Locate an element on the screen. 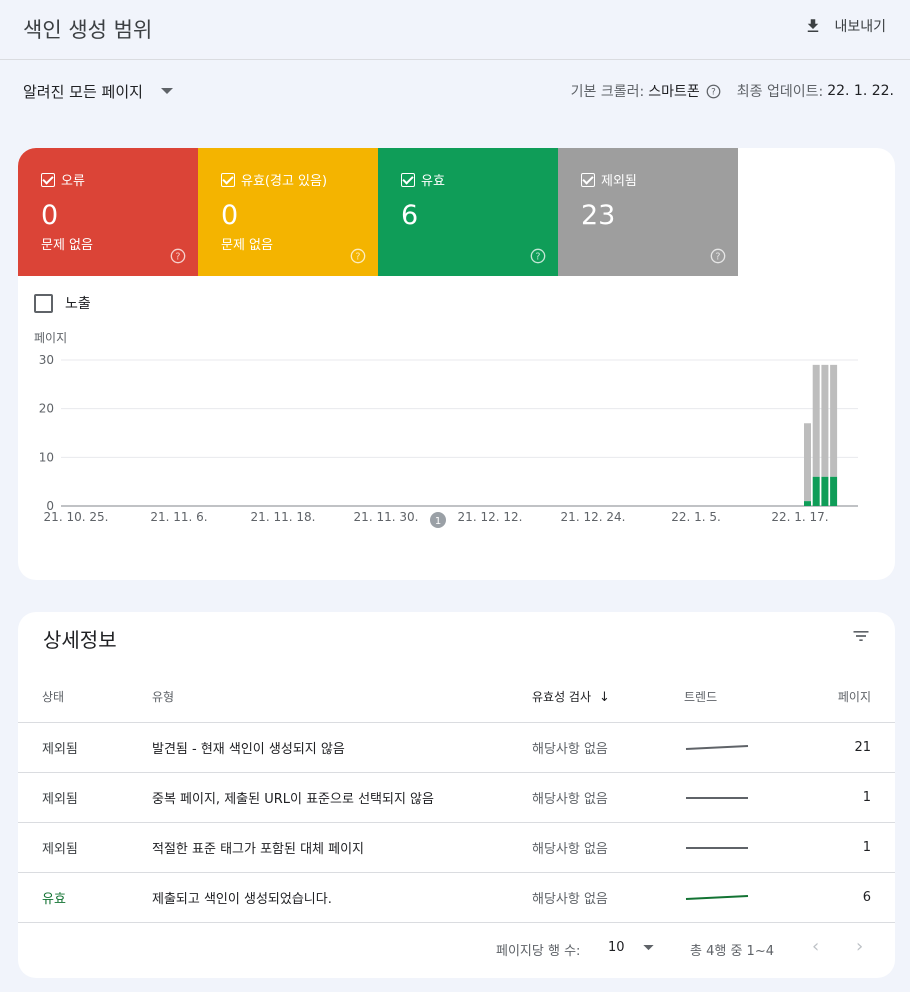 The height and width of the screenshot is (992, 910). table-row: 제외됨 중복 페이지, 제출된 URL이 표준으로 선택되지 않음 해당사항 없음 1 is located at coordinates (456, 797).